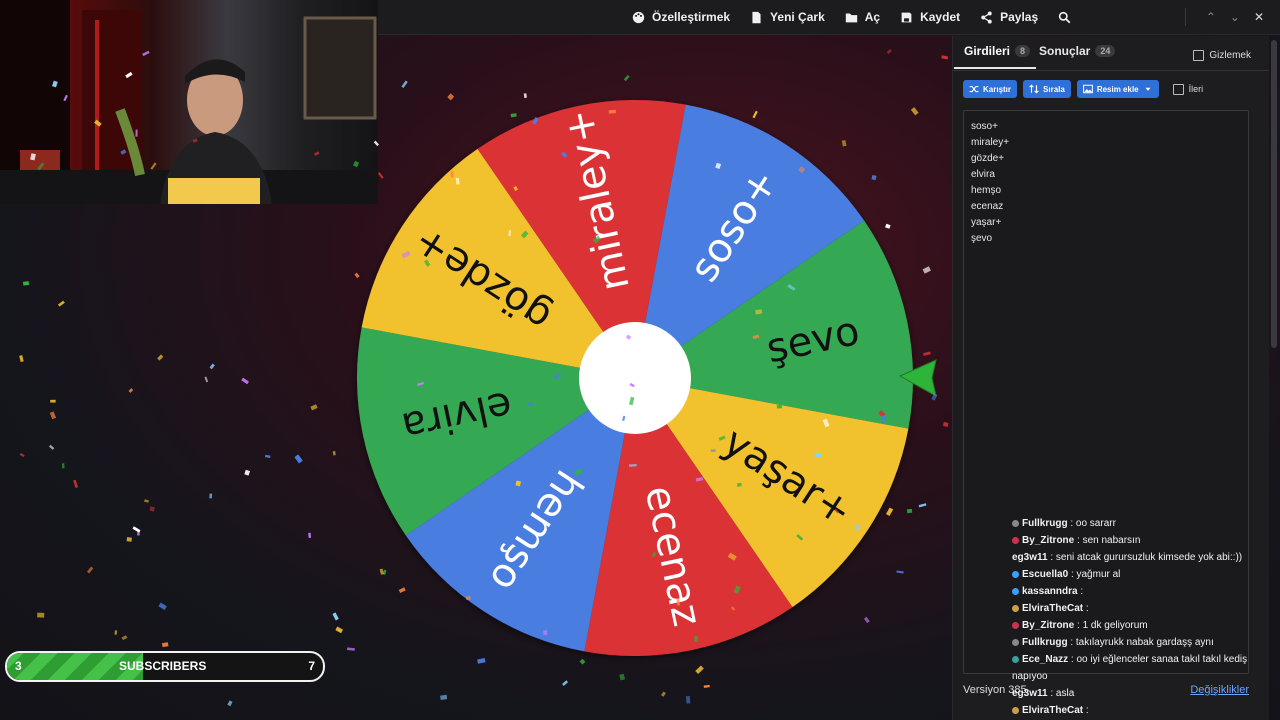  I want to click on chat-username: Fullkrugg, so click(1045, 642).